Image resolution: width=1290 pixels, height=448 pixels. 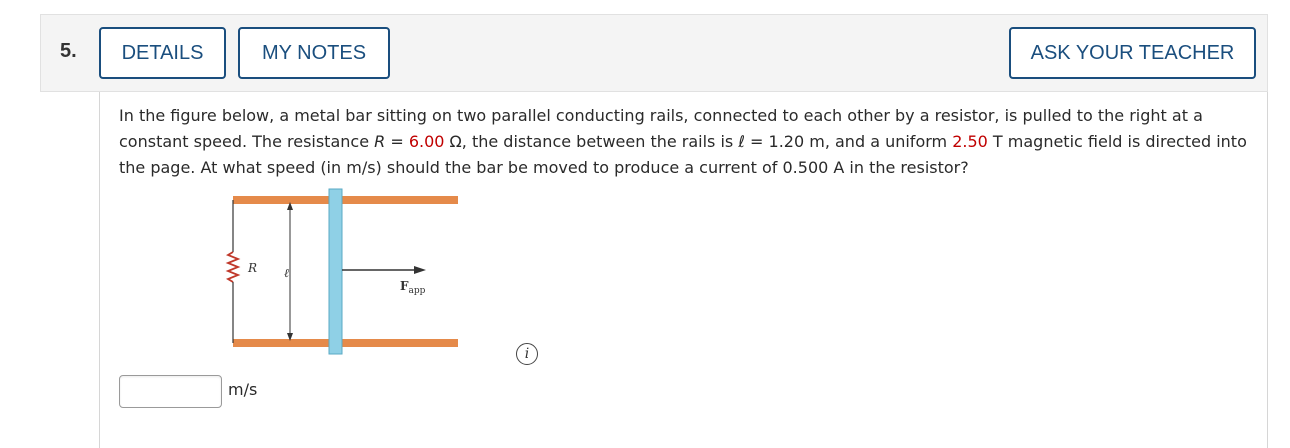 I want to click on ask-your-teacher-button: ASK YOUR TEACHER, so click(x=1132, y=53).